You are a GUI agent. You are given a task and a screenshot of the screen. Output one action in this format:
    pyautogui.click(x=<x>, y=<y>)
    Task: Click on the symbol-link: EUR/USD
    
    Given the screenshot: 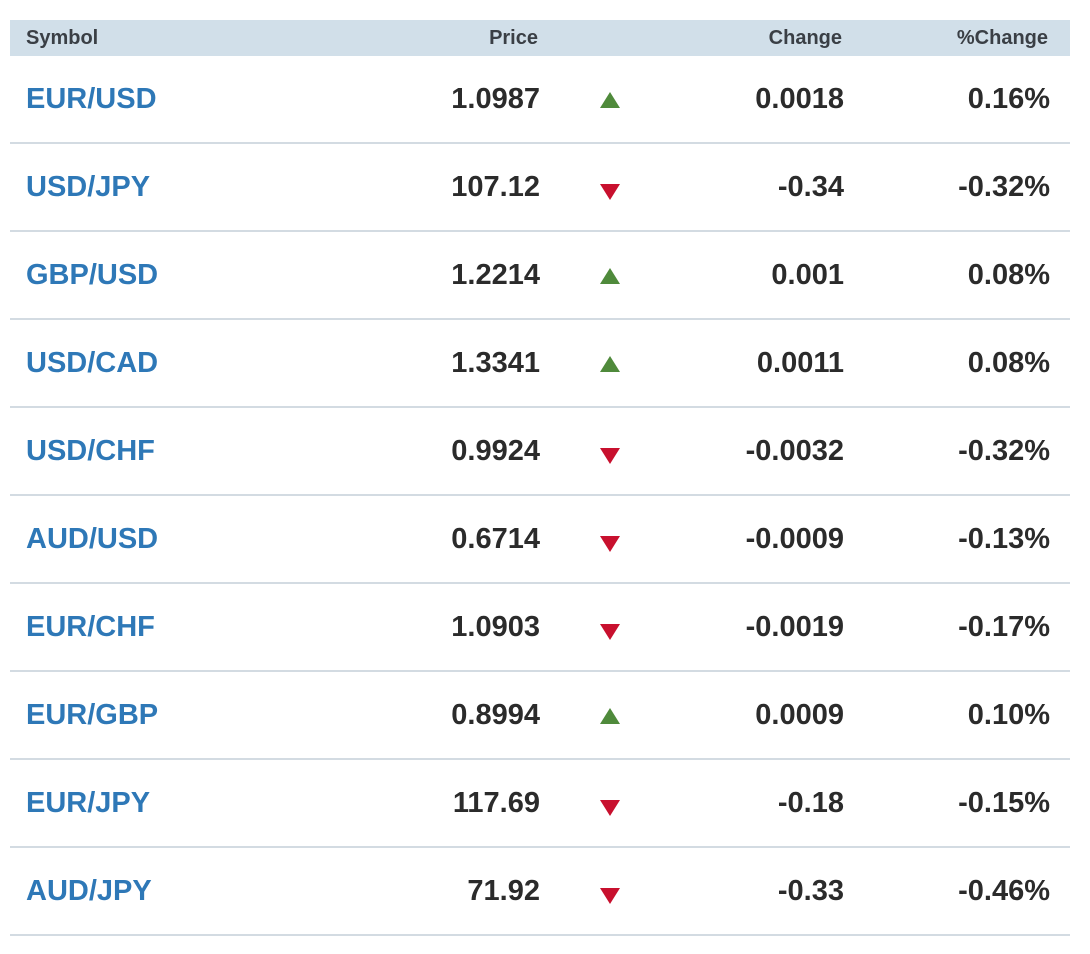 What is the action you would take?
    pyautogui.click(x=91, y=99)
    